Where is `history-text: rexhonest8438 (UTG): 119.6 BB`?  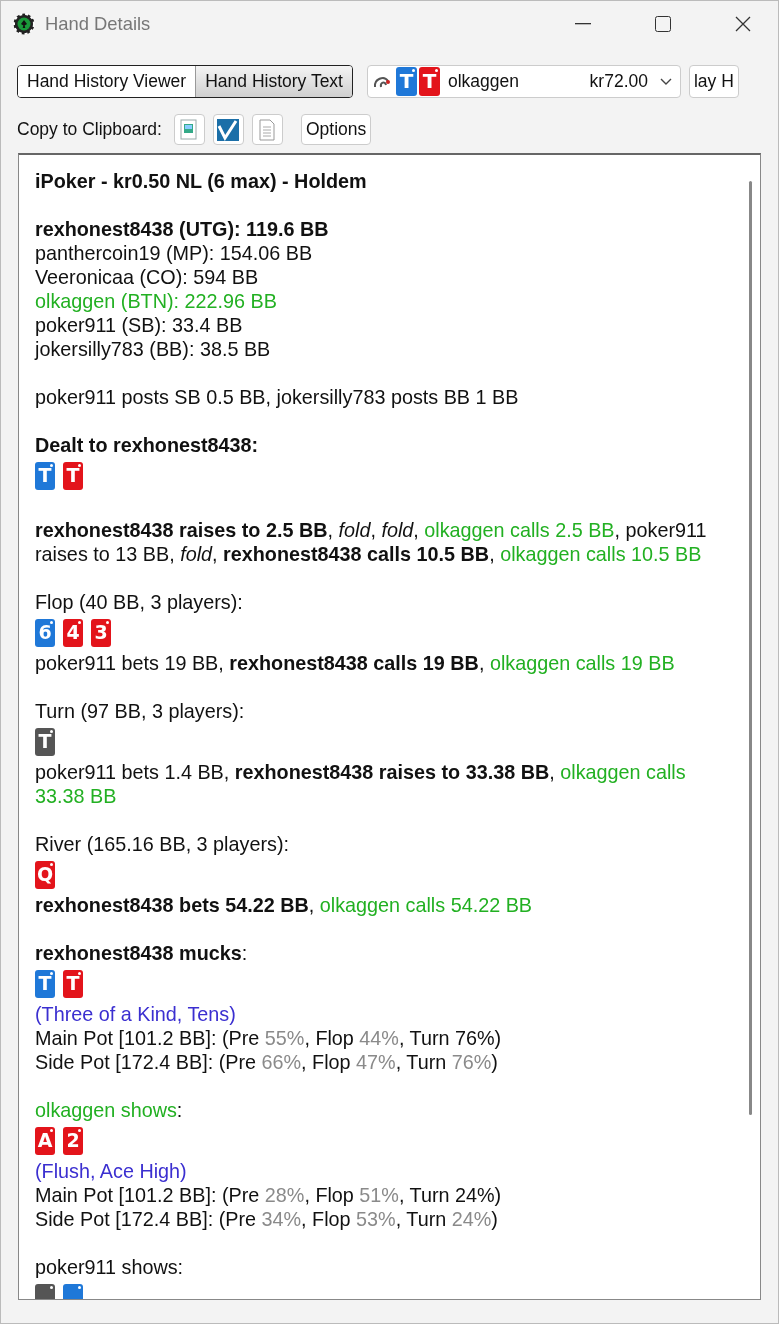
history-text: rexhonest8438 (UTG): 119.6 BB is located at coordinates (182, 229).